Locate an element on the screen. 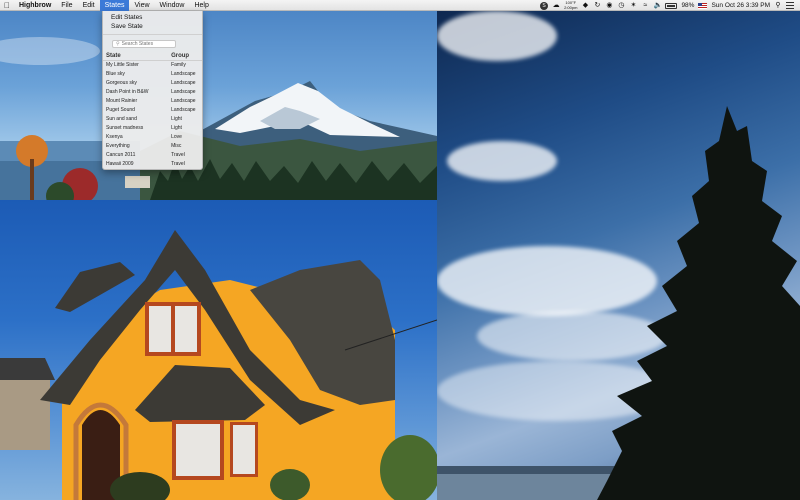 The width and height of the screenshot is (800, 500). state-row: Ksenya Love is located at coordinates (152, 137).